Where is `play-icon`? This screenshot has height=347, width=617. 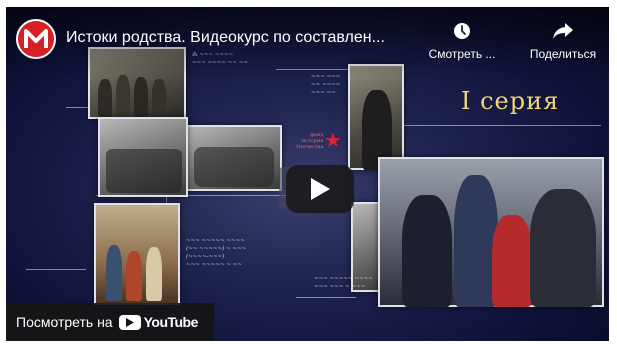 play-icon is located at coordinates (320, 189).